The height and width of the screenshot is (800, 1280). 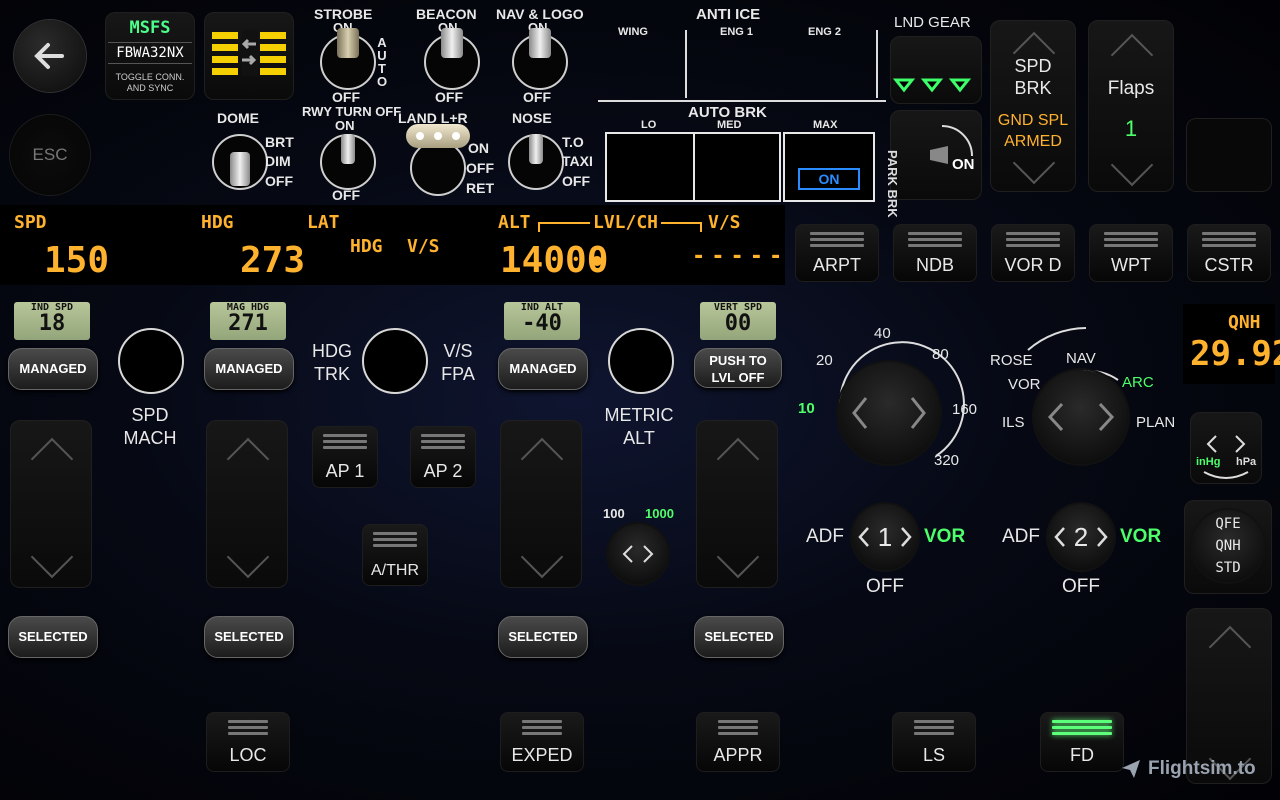 I want to click on flaps-lever: Flaps 1, so click(x=1131, y=106).